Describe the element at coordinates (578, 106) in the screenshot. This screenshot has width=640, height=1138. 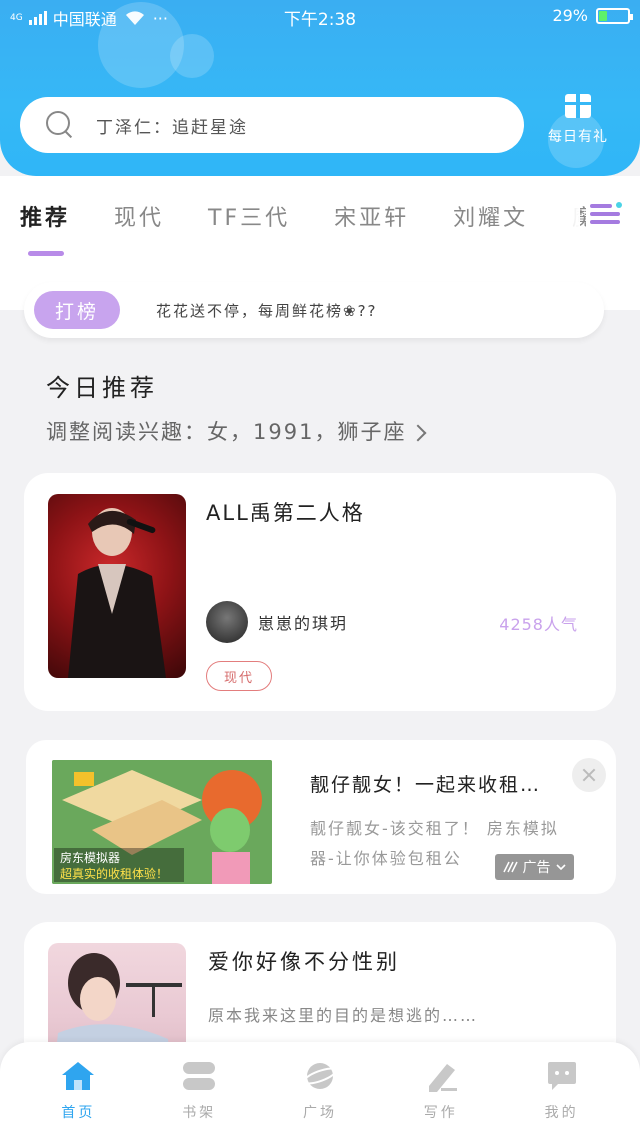
I see `gift-icon` at that location.